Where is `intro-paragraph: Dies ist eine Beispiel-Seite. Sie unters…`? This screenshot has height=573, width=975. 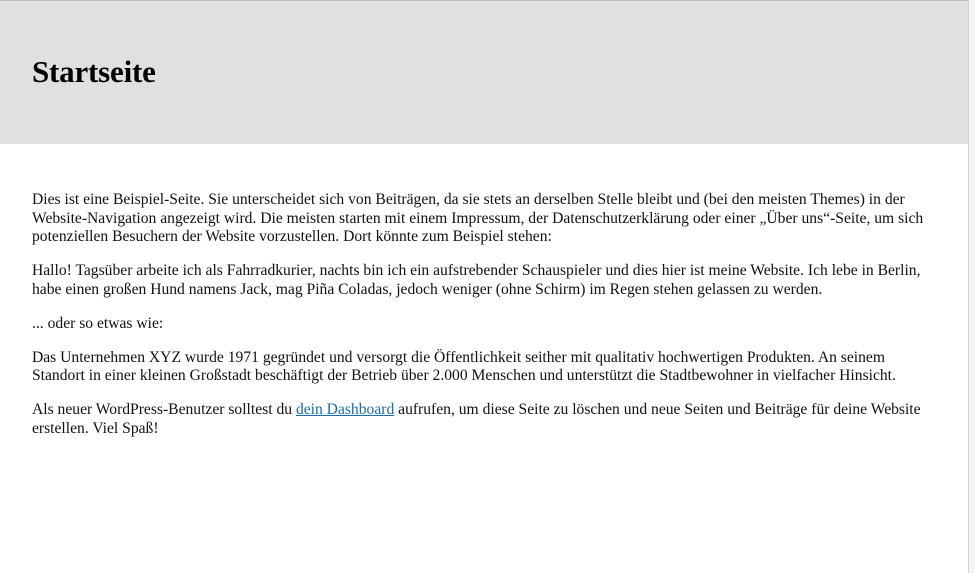 intro-paragraph: Dies ist eine Beispiel-Seite. Sie unters… is located at coordinates (478, 218).